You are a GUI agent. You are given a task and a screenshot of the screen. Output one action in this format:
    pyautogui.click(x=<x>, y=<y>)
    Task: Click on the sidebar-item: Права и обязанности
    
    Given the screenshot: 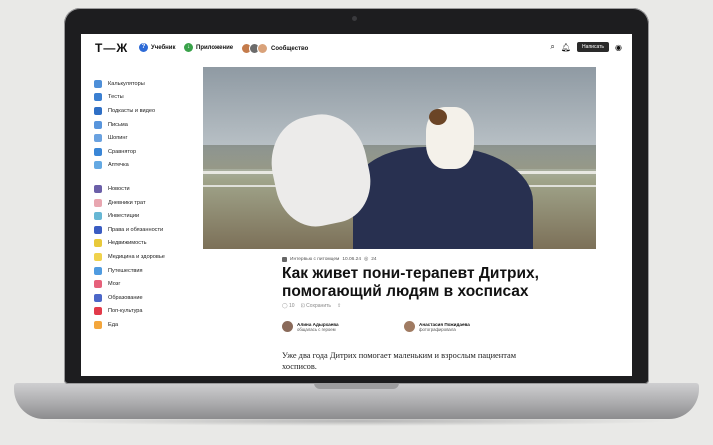 What is the action you would take?
    pyautogui.click(x=149, y=230)
    